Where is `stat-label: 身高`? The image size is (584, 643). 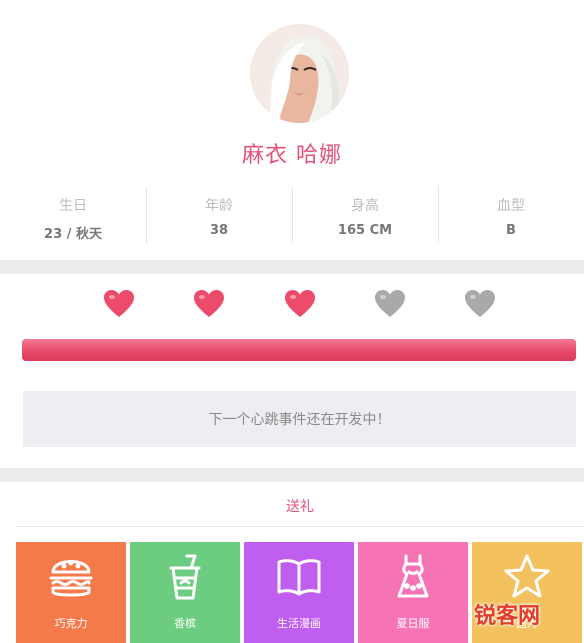
stat-label: 身高 is located at coordinates (365, 206).